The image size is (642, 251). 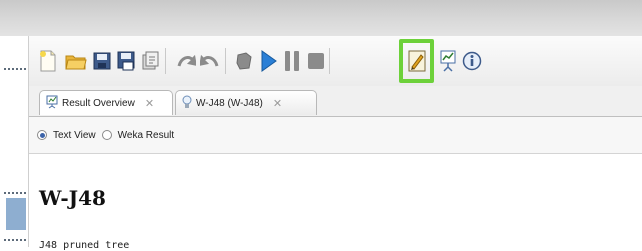 I want to click on tab-bar: Result Overview ✕ W-J48 (W-J48) ✕, so click(x=335, y=101).